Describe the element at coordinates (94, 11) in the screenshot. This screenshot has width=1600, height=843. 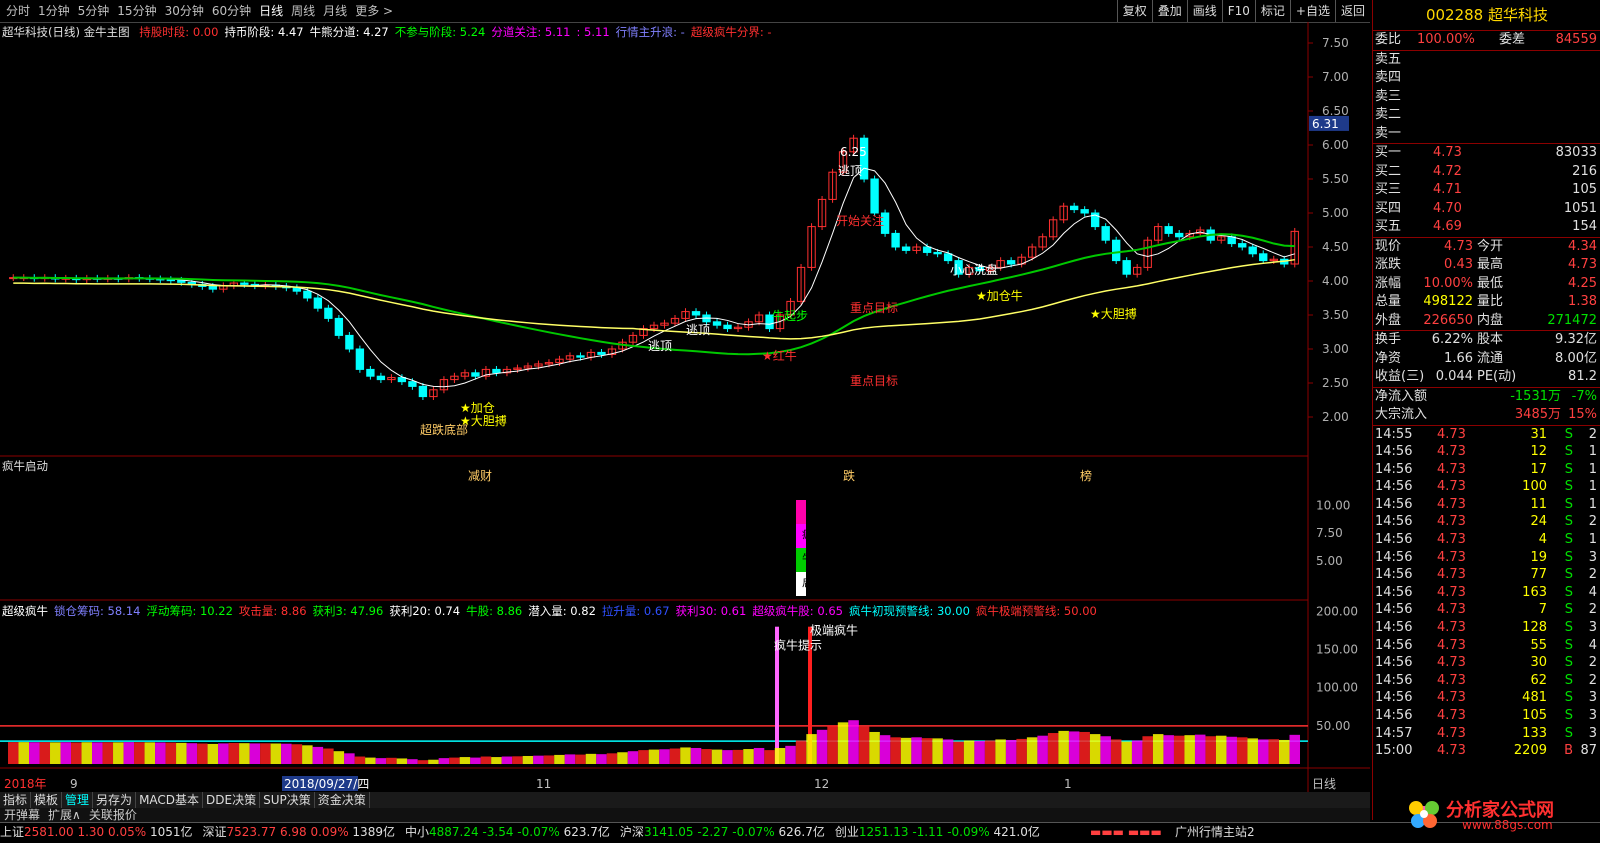
I see `timeframe-2: 5分钟` at that location.